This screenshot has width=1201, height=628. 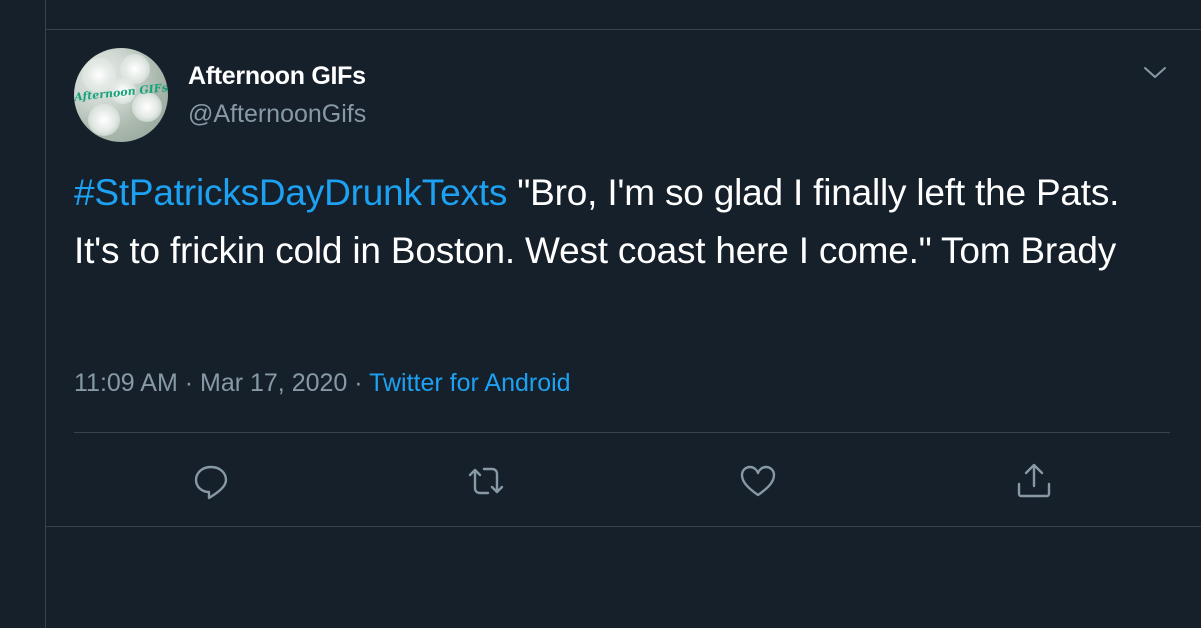 I want to click on tweet-top-border, so click(x=623, y=29).